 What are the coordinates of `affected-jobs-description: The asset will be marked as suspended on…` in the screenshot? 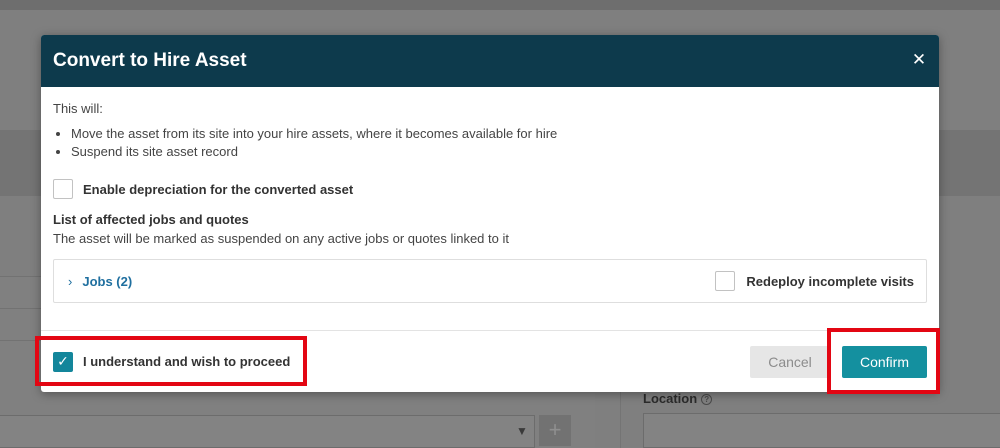 It's located at (281, 238).